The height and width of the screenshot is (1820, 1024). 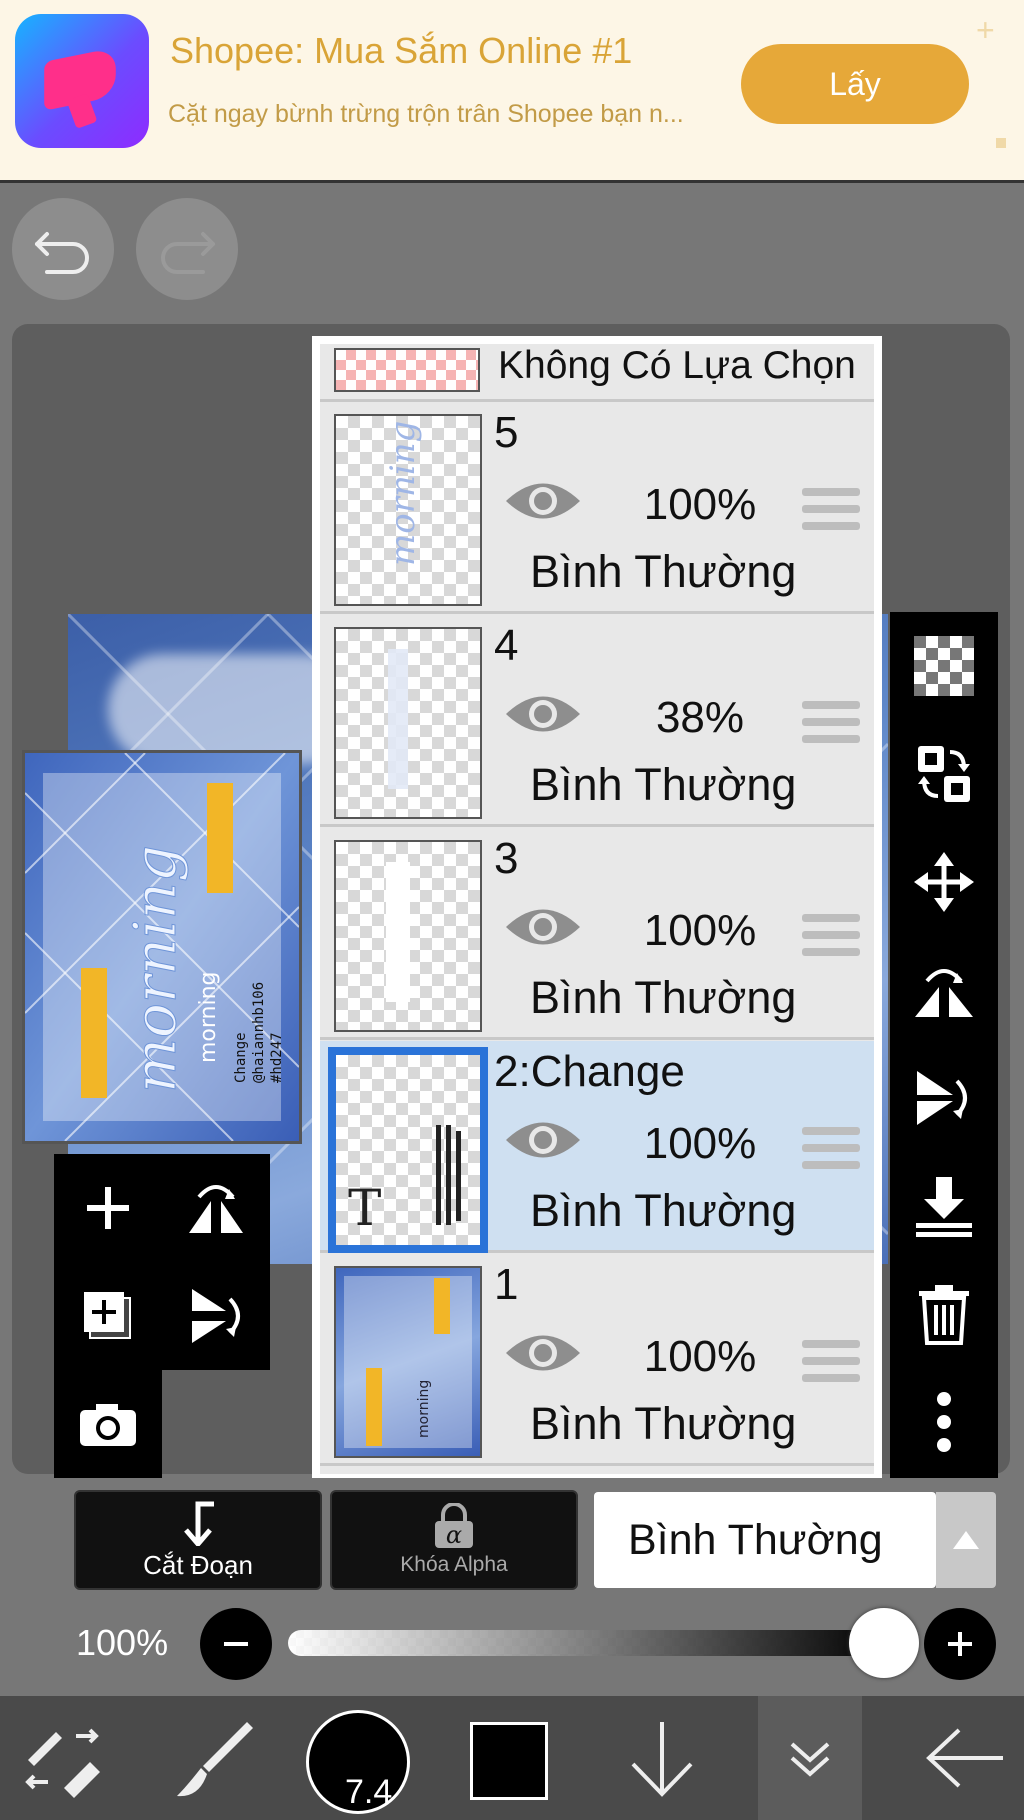 I want to click on opacity-increase-button, so click(x=960, y=1644).